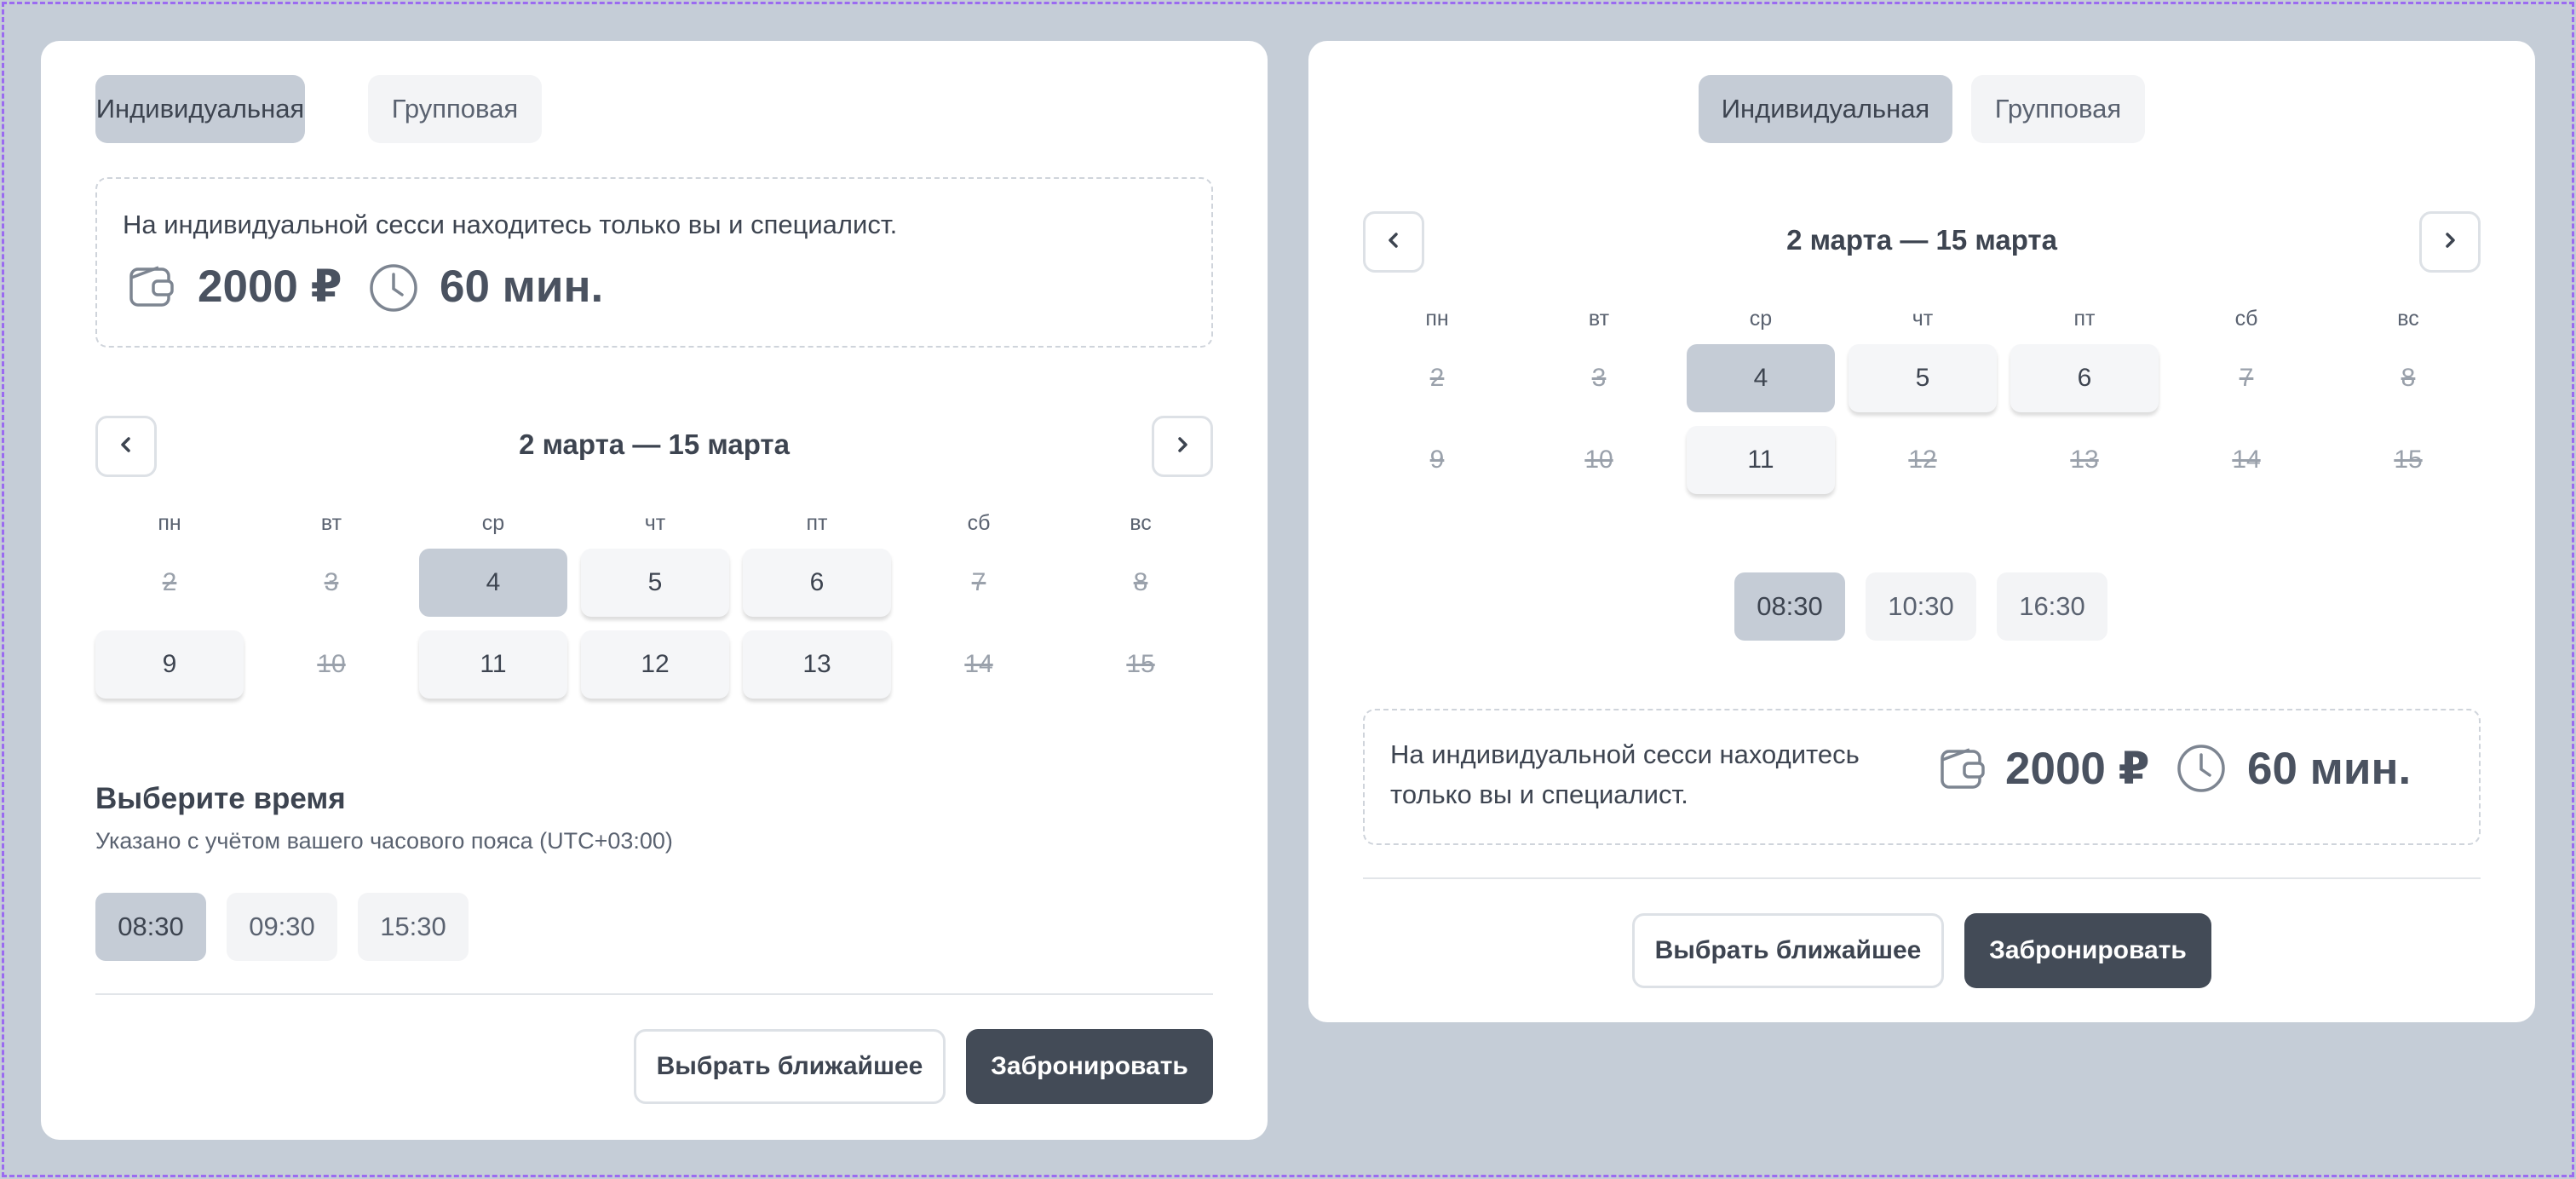 The height and width of the screenshot is (1179, 2576). What do you see at coordinates (2052, 606) in the screenshot?
I see `time-slot: 16:30` at bounding box center [2052, 606].